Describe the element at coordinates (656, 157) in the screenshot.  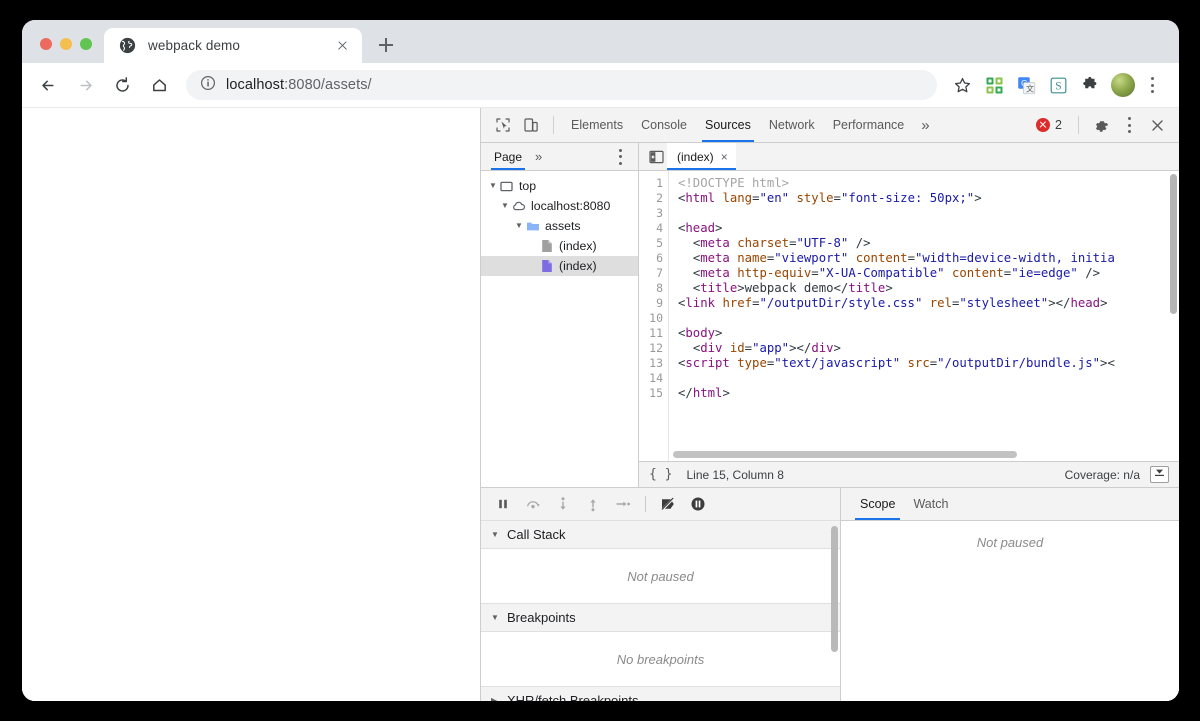
I see `show-navigator-icon` at that location.